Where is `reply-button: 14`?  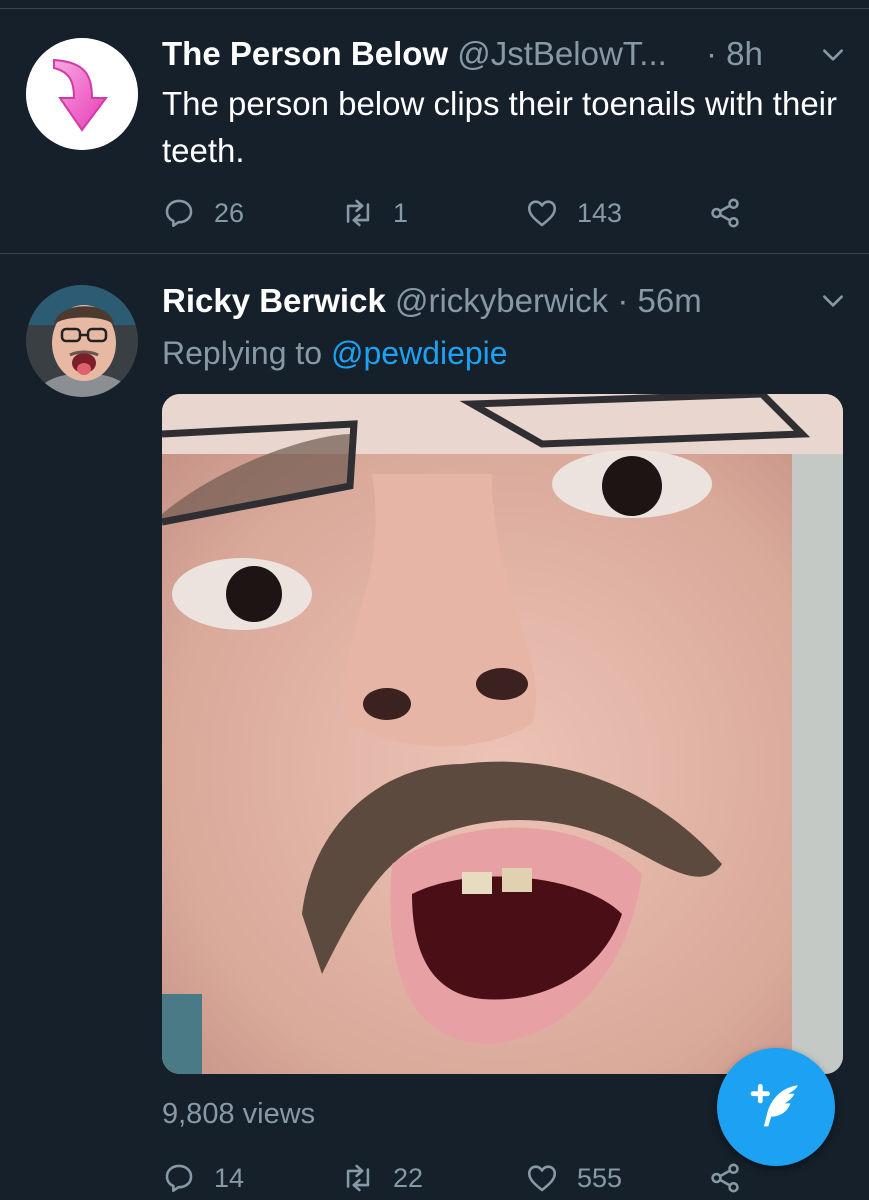
reply-button: 14 is located at coordinates (203, 1178).